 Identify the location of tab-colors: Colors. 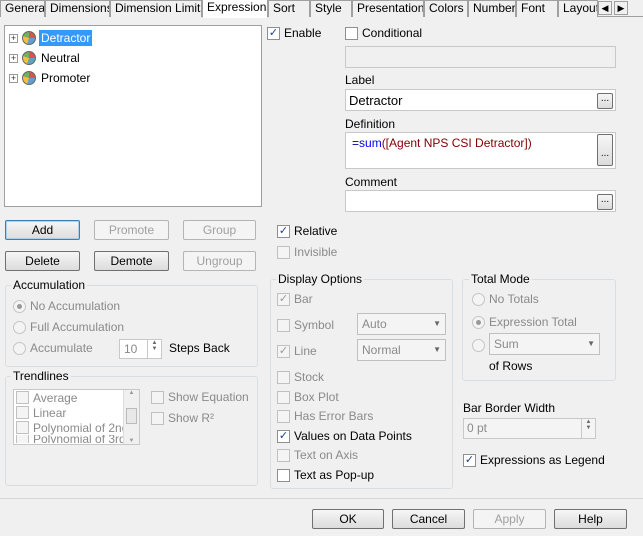
(446, 8).